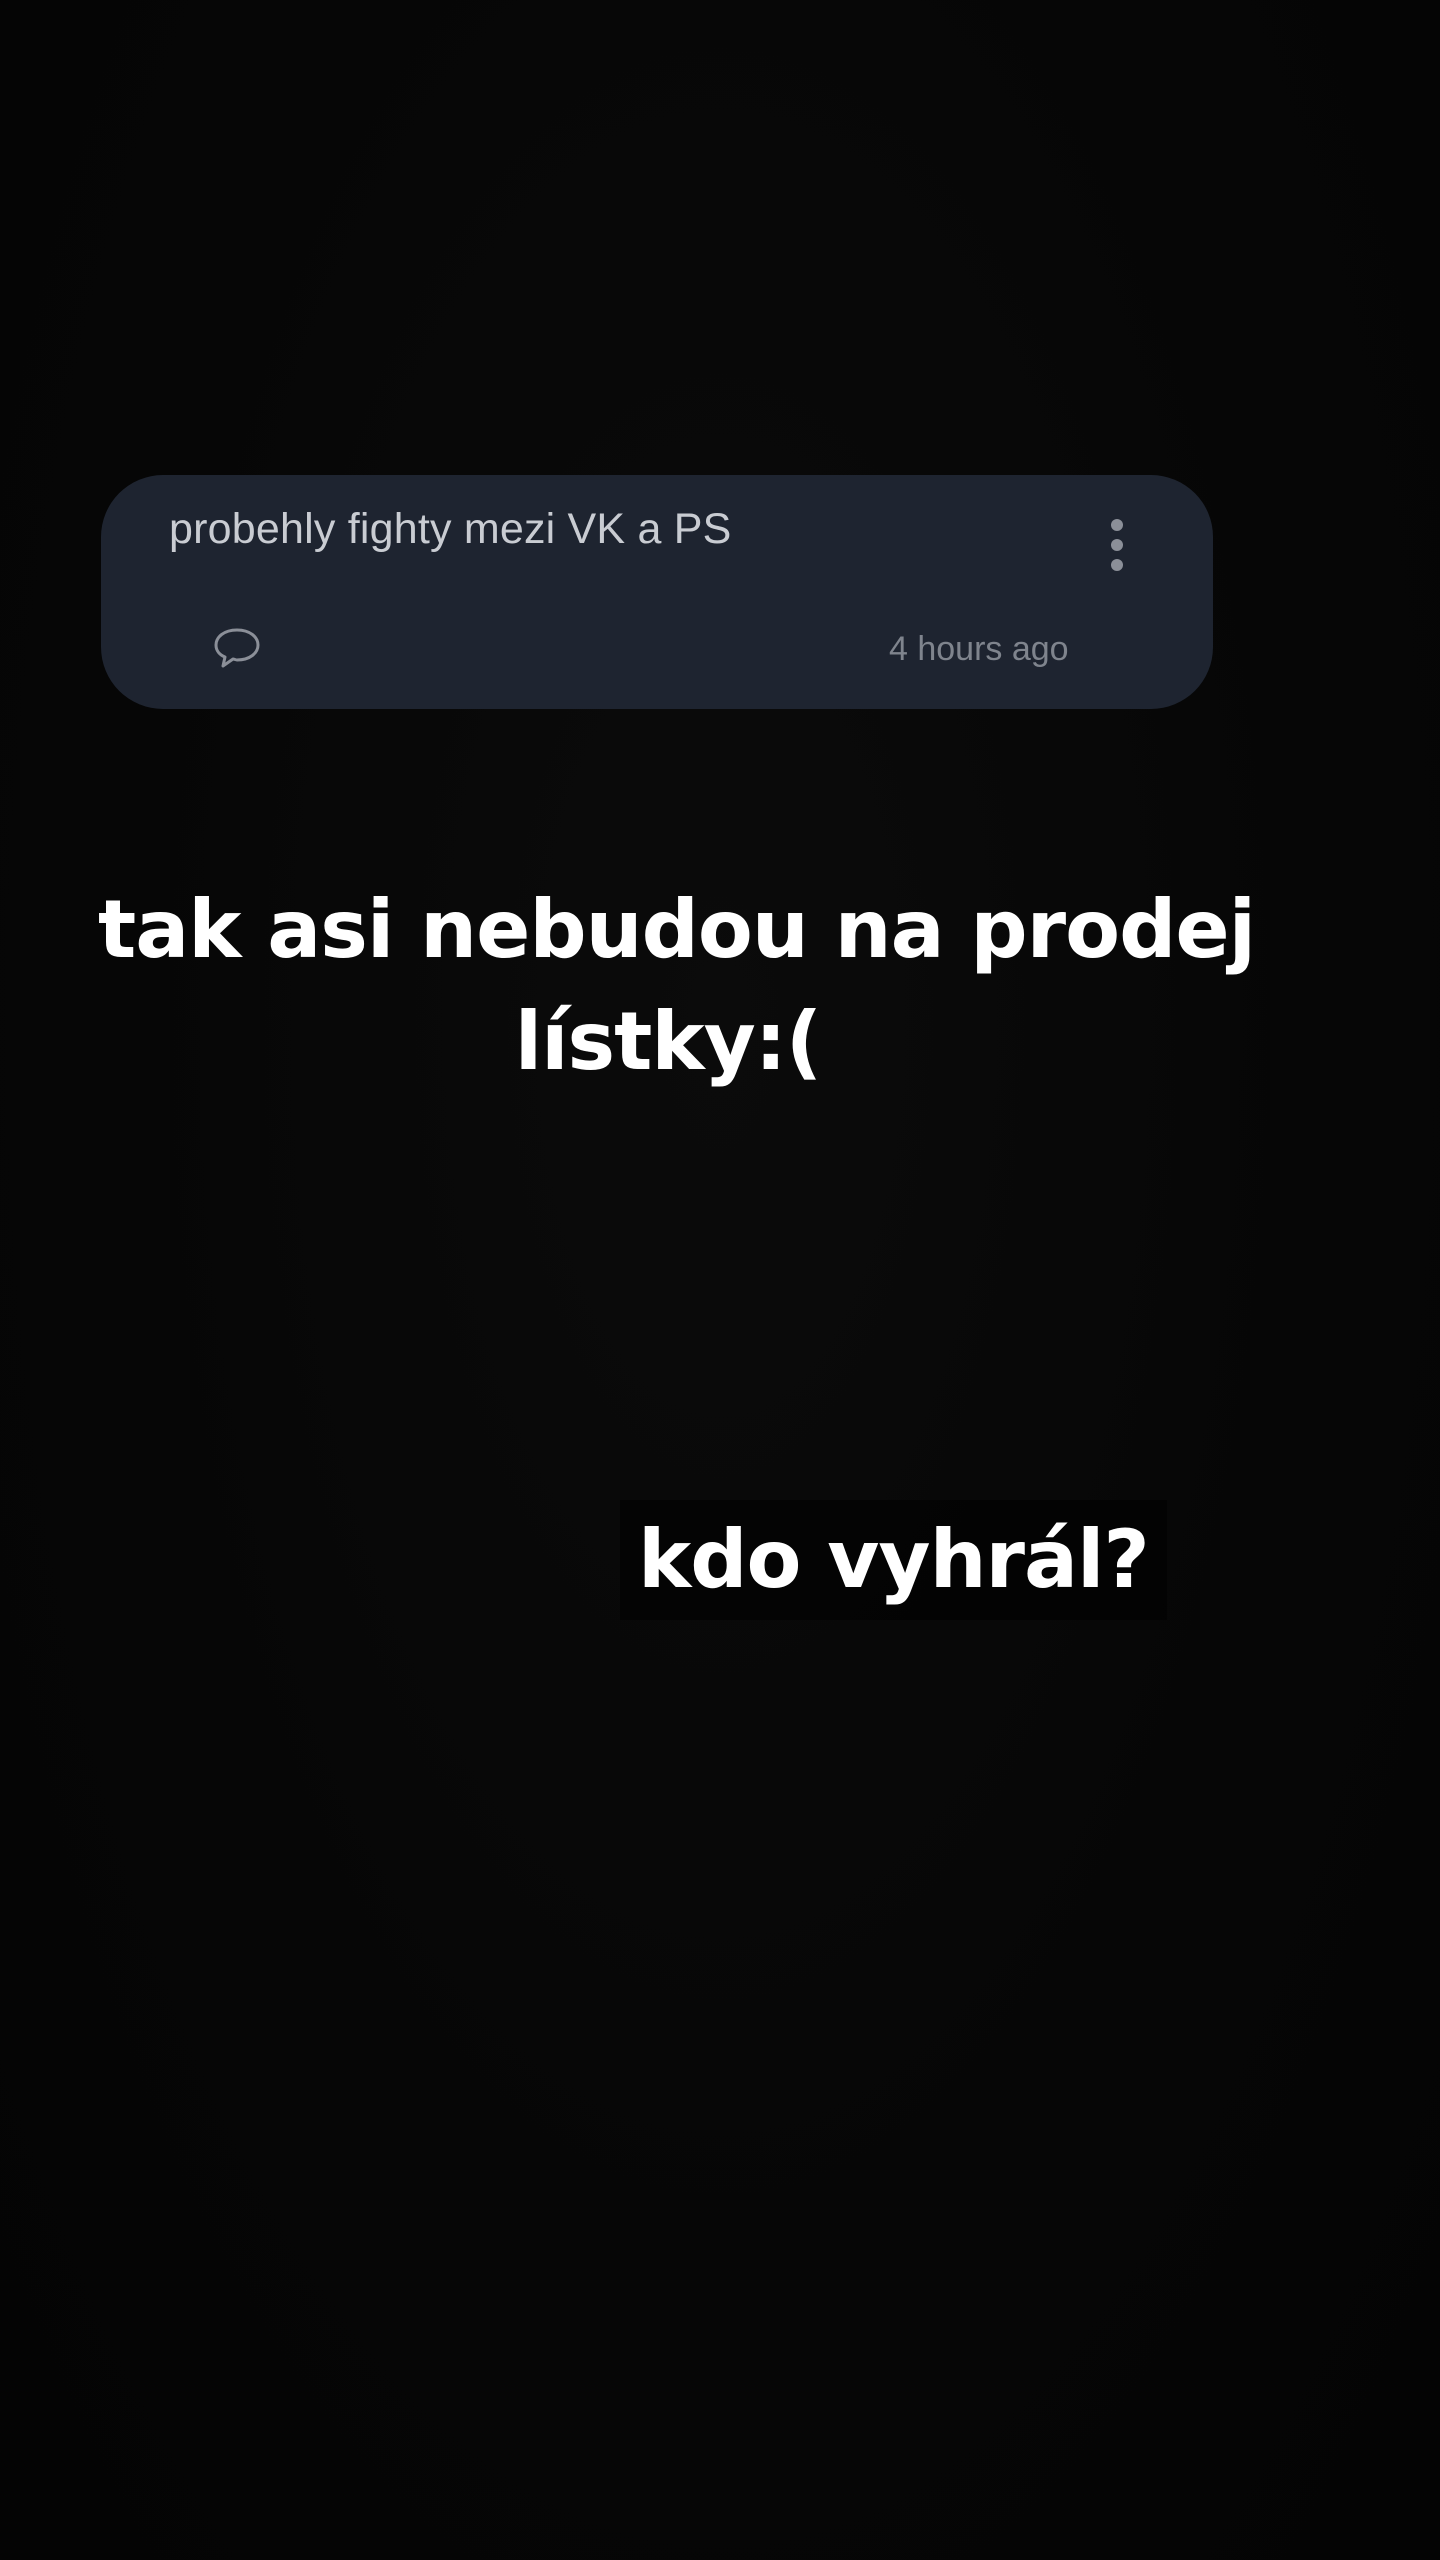 The width and height of the screenshot is (1440, 2560). I want to click on question-post-card: probehly fighty mezi VK a PS 4 hours ago, so click(657, 592).